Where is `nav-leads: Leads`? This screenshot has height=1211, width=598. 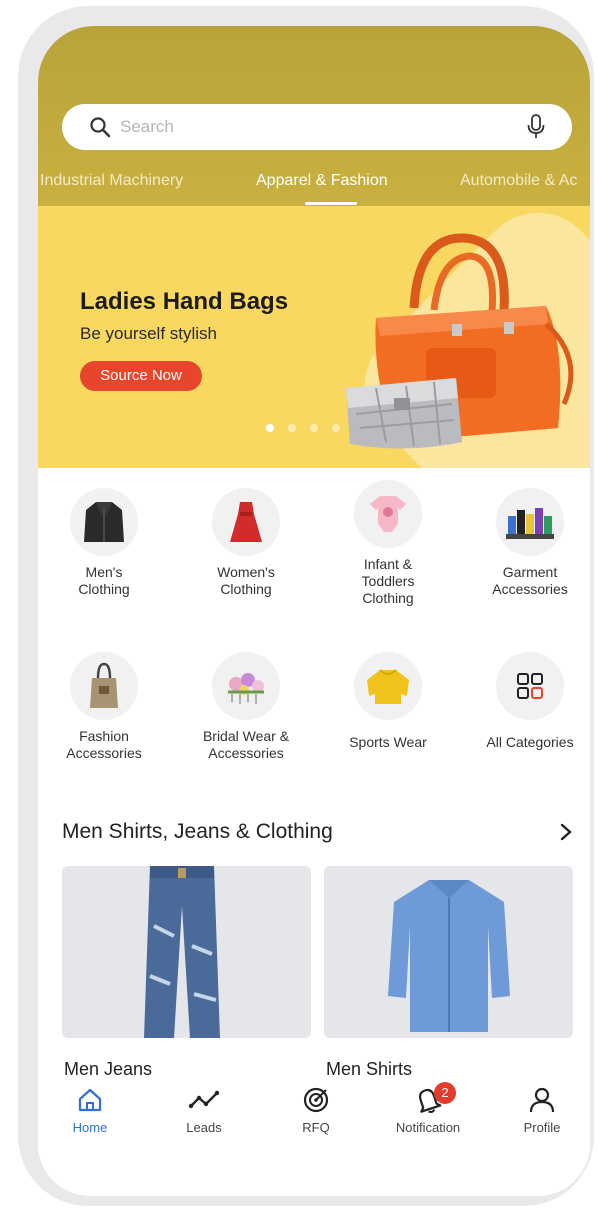
nav-leads: Leads is located at coordinates (204, 1110).